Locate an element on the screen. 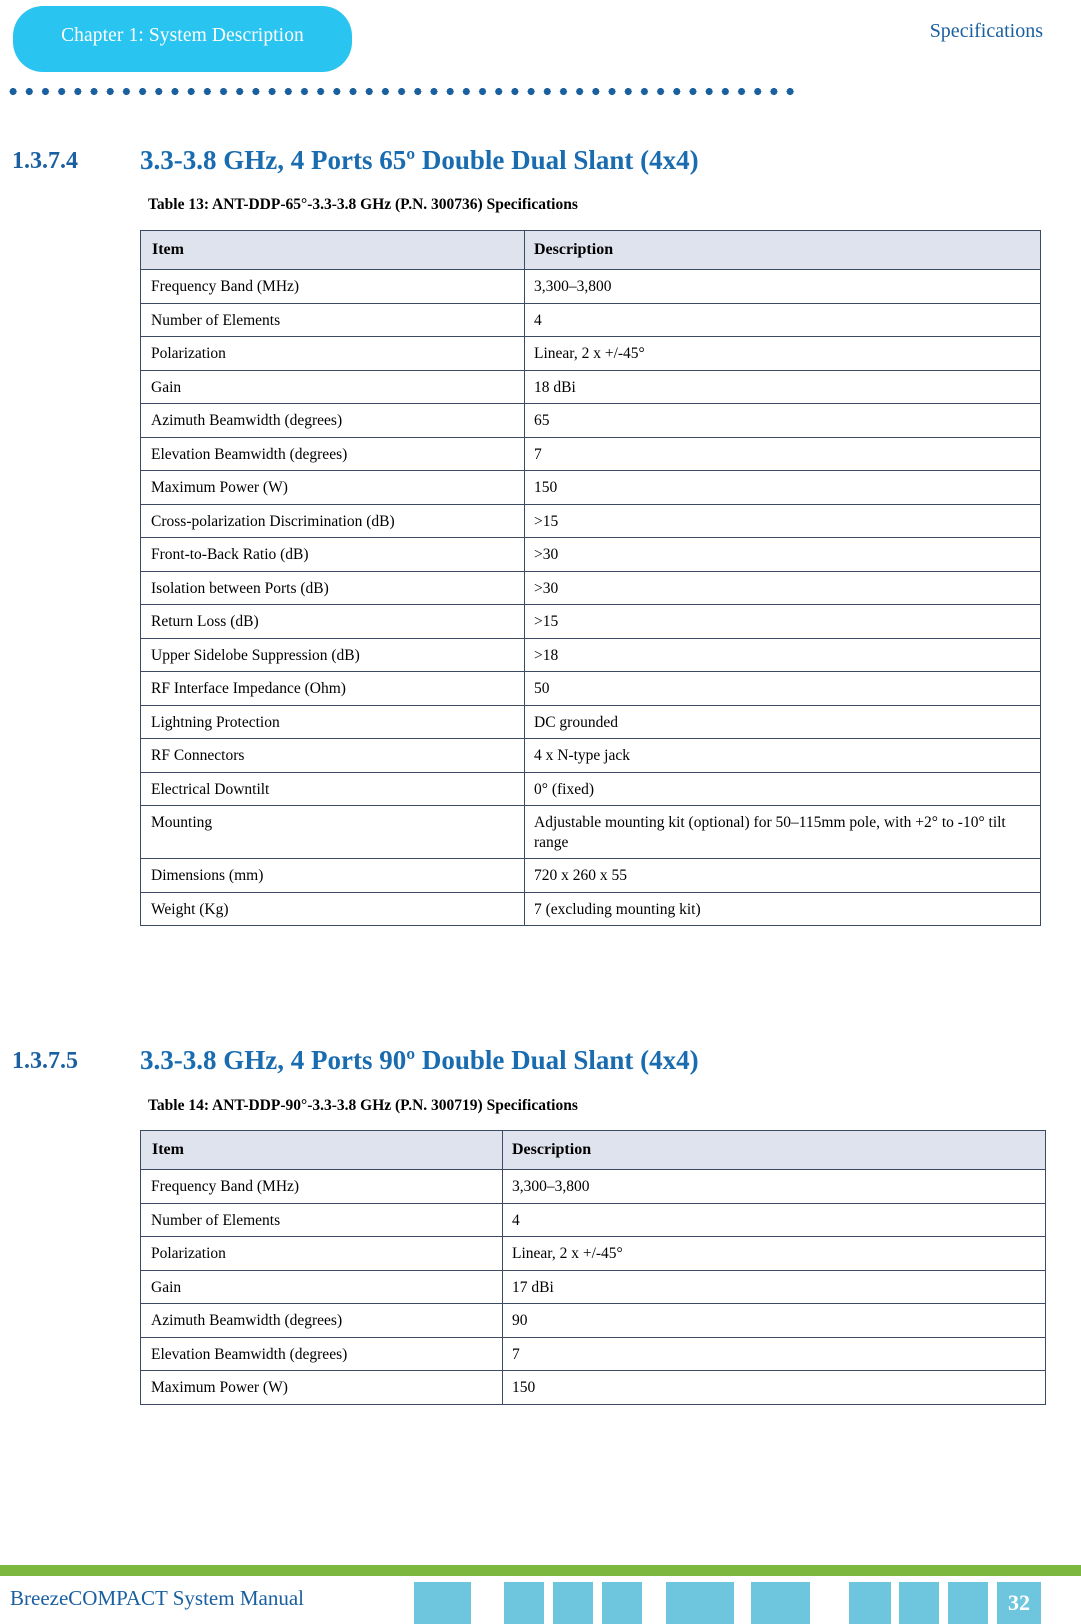 The image size is (1081, 1624). row-item: Cross-polarization Discrimination (dB) is located at coordinates (332, 521).